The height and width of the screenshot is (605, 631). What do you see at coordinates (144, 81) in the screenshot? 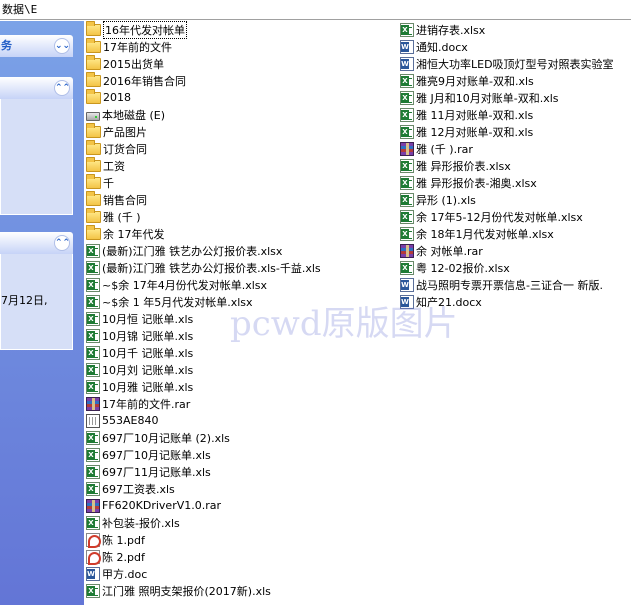
I see `file-name: 2016年销售合同` at bounding box center [144, 81].